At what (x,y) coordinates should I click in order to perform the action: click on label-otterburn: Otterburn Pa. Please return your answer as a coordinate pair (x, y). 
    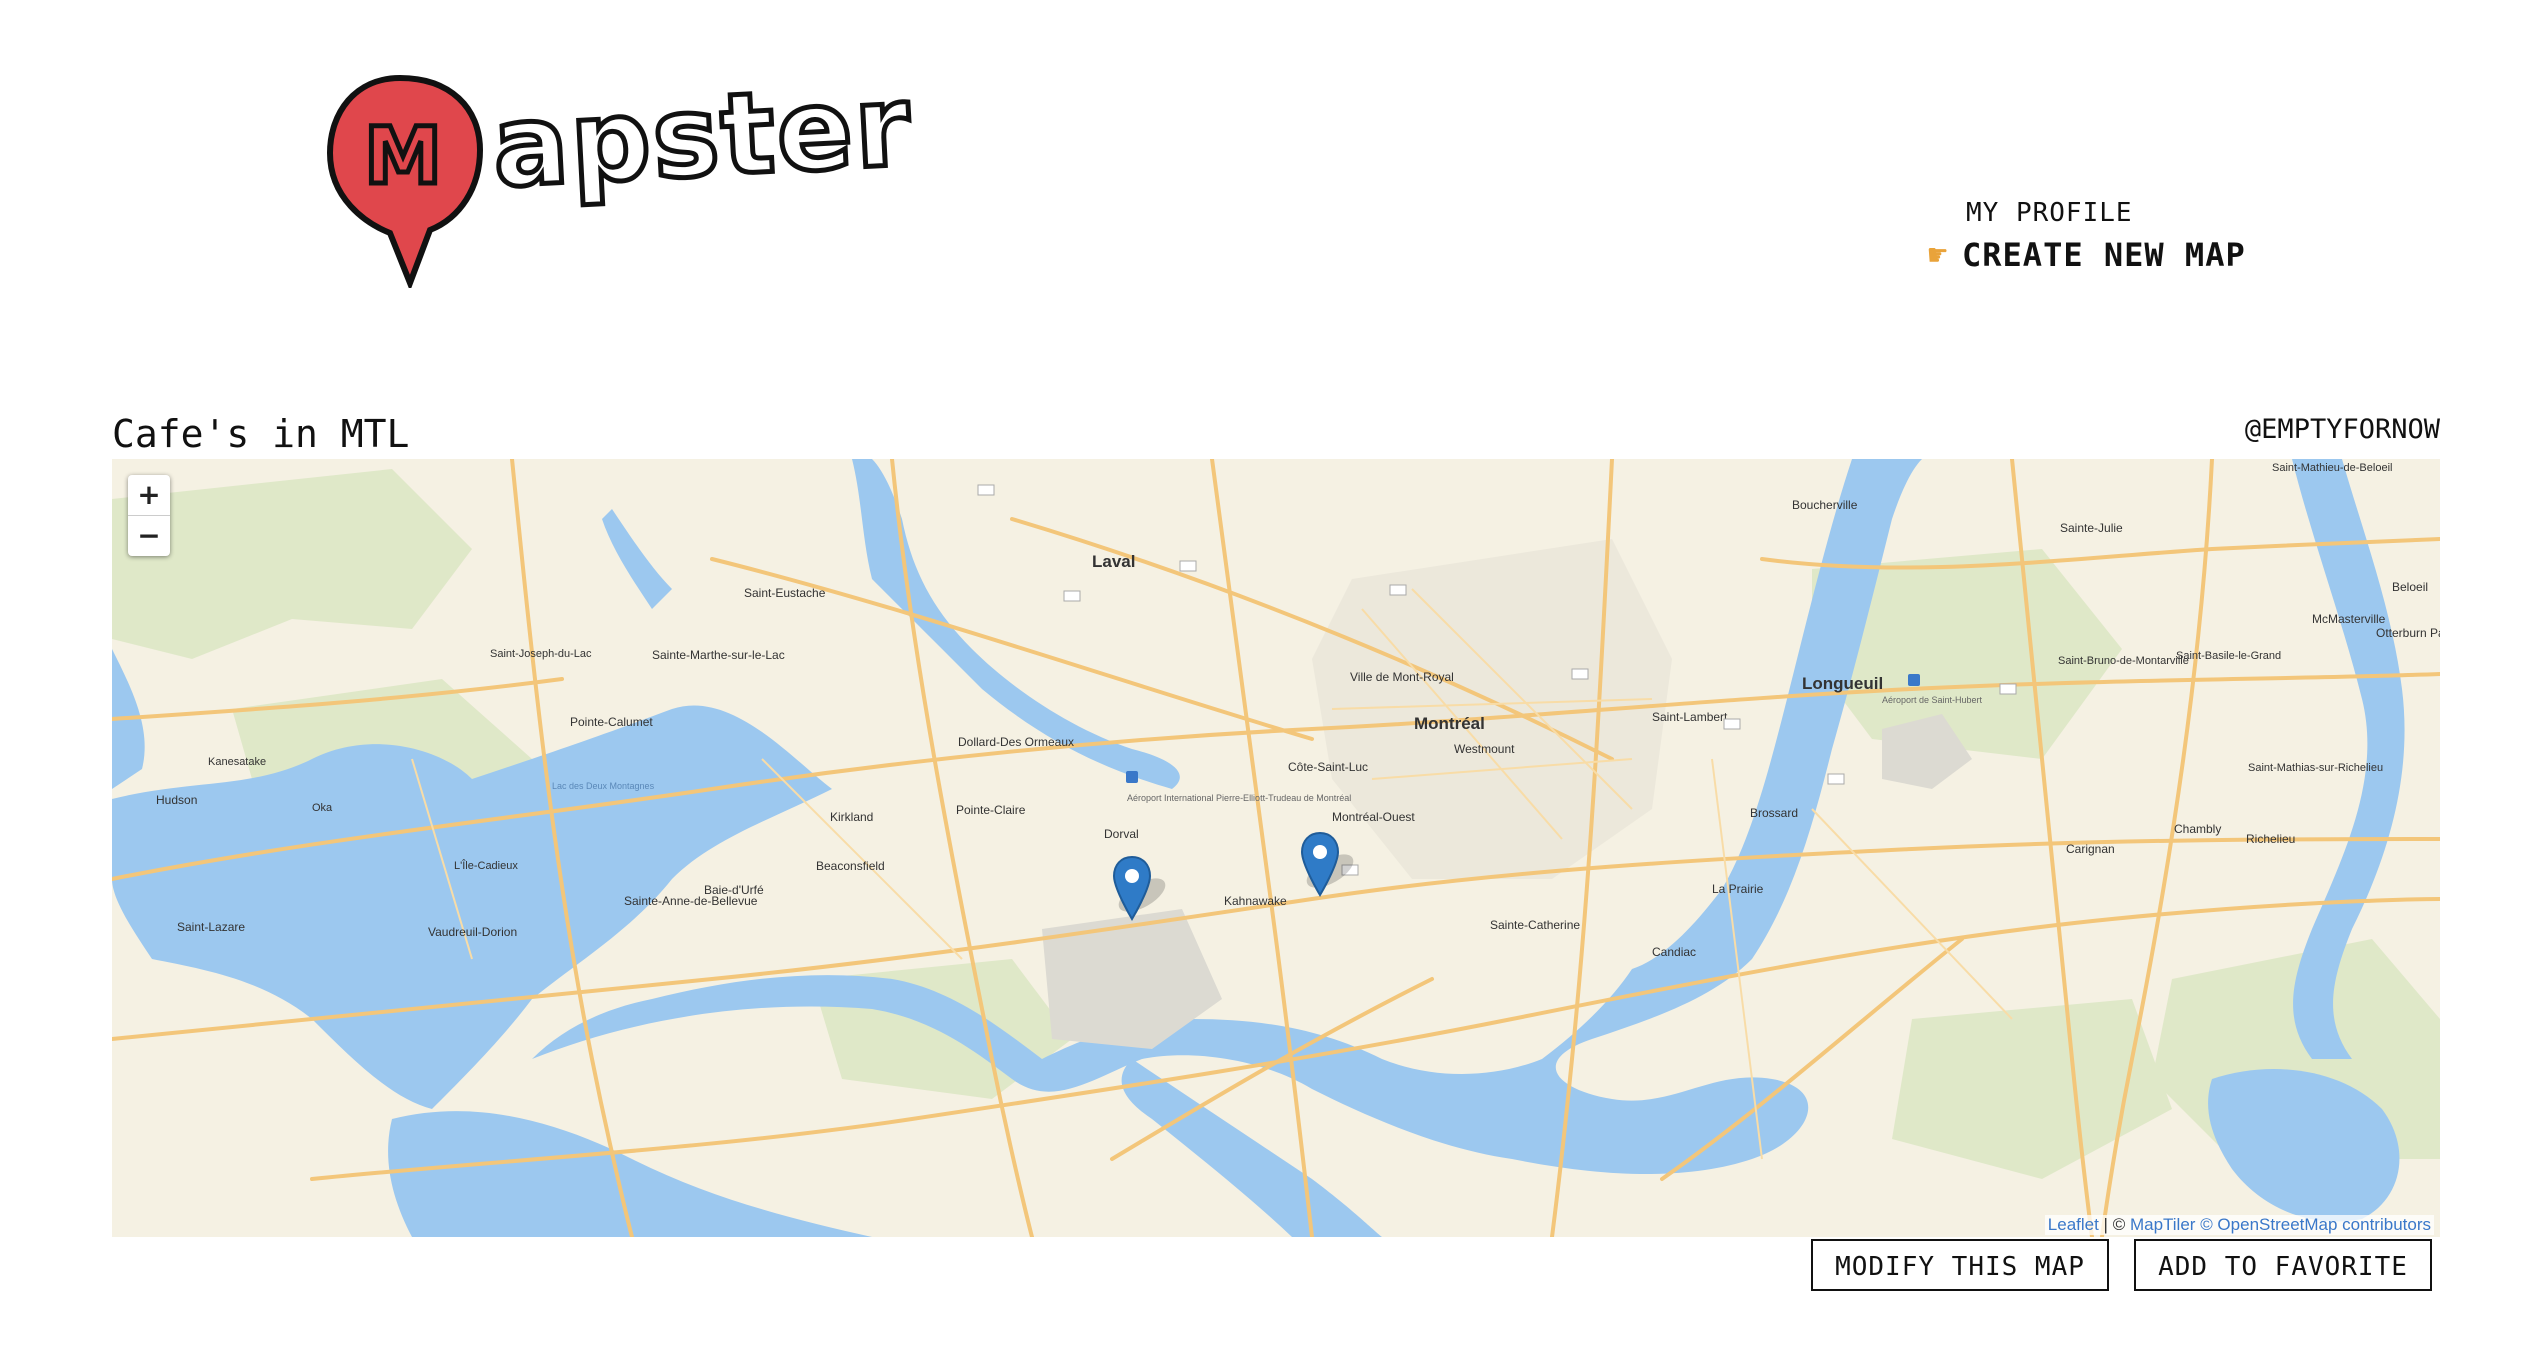
    Looking at the image, I should click on (2408, 633).